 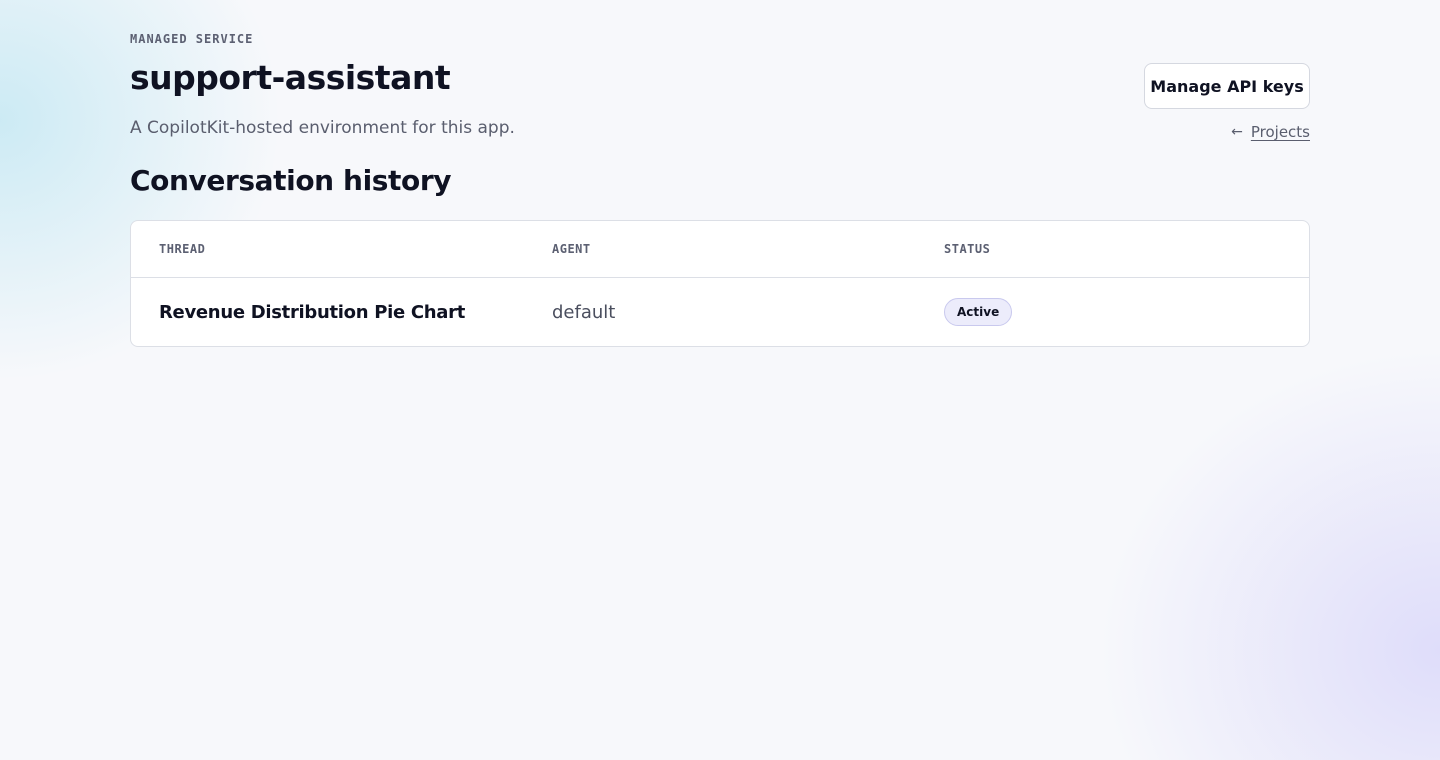 I want to click on table-header: THREAD AGENT STATUS, so click(x=720, y=249).